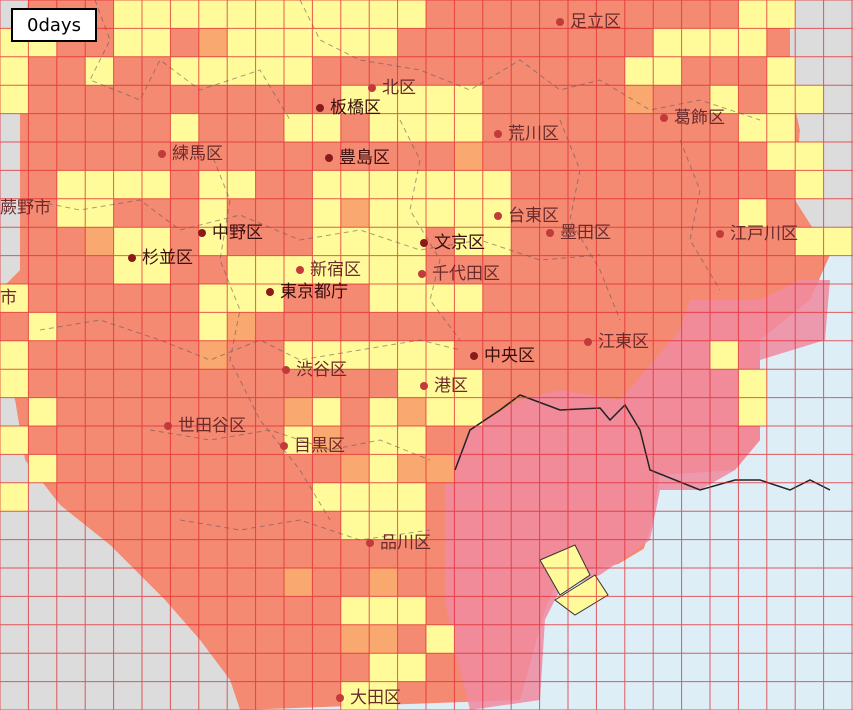 This screenshot has height=710, width=853. What do you see at coordinates (328, 270) in the screenshot?
I see `ward-label: 新宿区` at bounding box center [328, 270].